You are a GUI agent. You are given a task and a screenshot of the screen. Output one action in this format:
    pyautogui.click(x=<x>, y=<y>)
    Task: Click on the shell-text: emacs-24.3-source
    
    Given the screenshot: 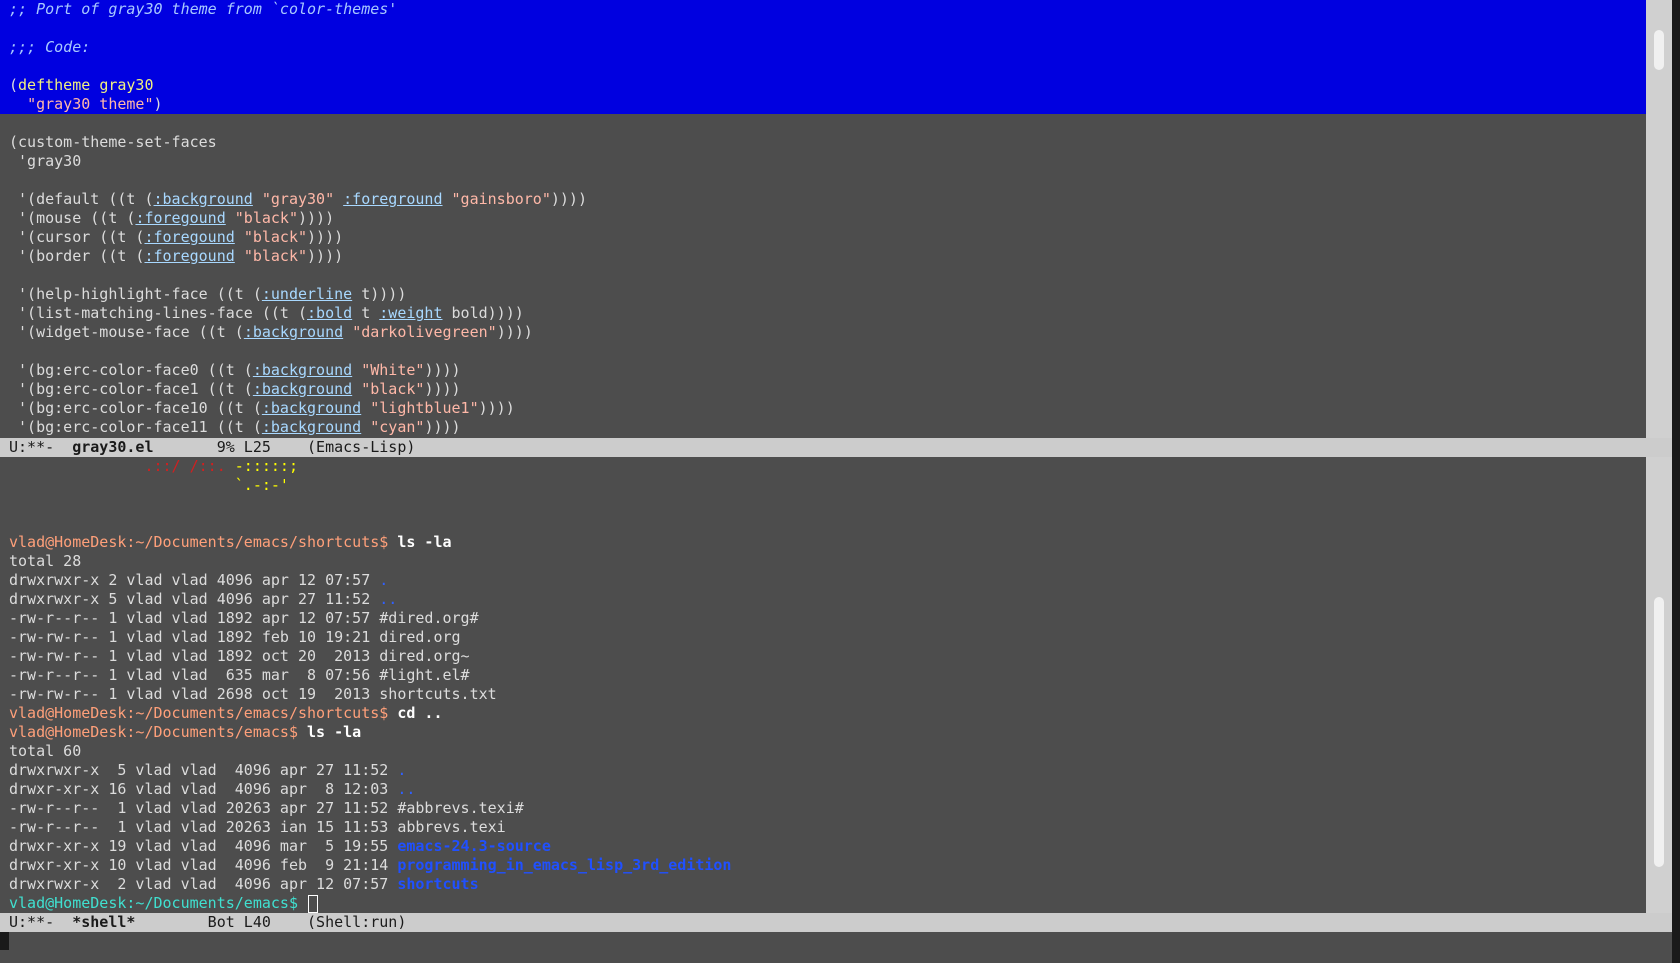 What is the action you would take?
    pyautogui.click(x=474, y=846)
    